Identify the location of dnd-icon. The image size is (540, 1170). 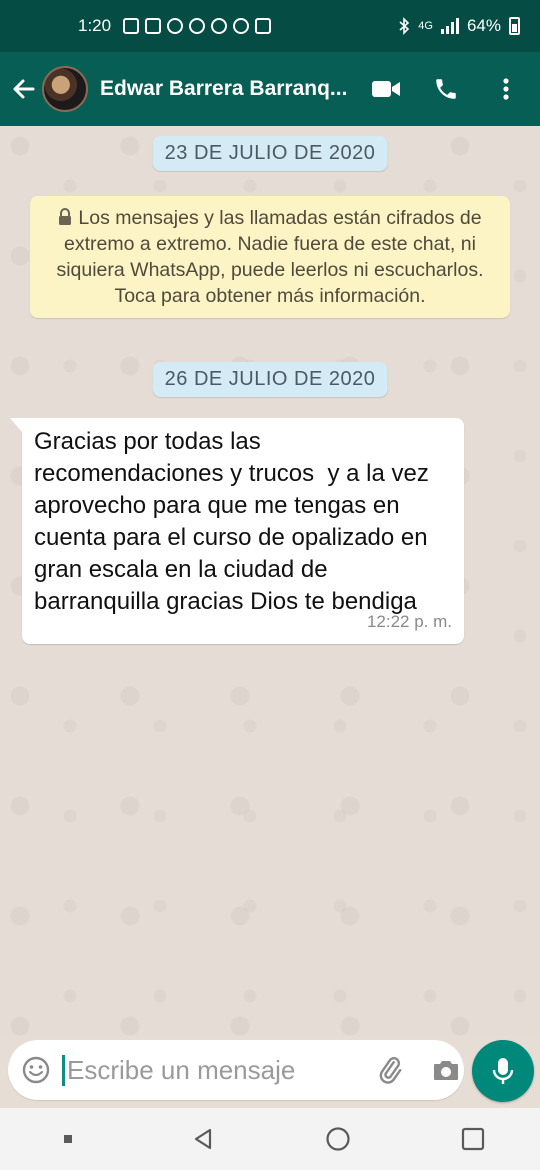
(175, 26).